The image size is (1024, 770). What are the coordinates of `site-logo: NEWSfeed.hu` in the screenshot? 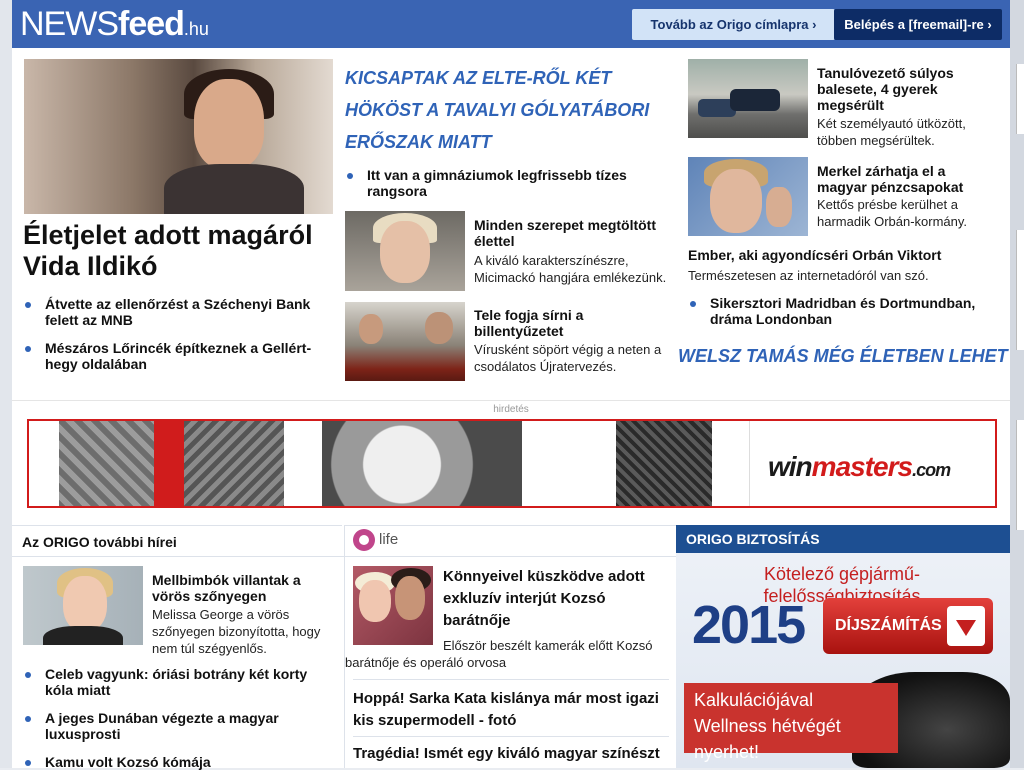 It's located at (114, 24).